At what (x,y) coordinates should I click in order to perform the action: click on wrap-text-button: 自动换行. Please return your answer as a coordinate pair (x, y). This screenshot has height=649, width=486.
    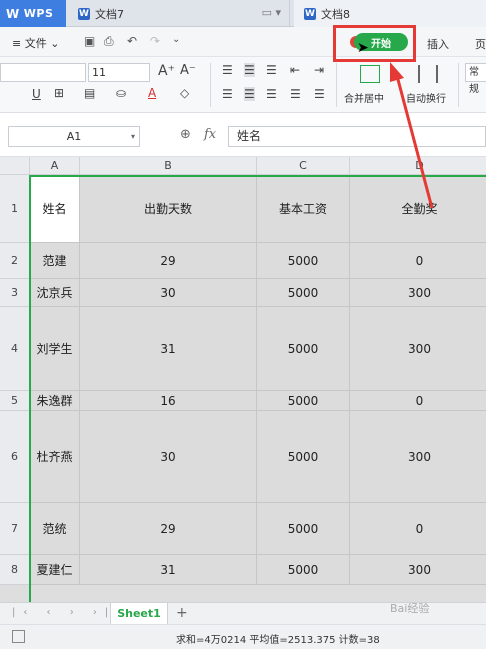
    Looking at the image, I should click on (426, 97).